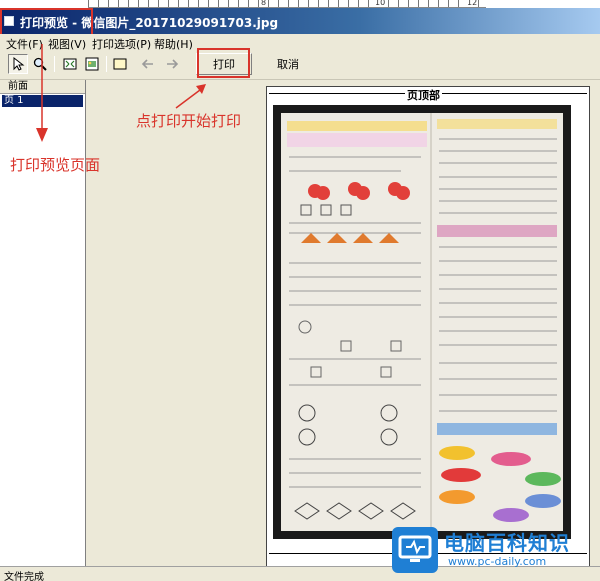 Image resolution: width=600 pixels, height=581 pixels. I want to click on monitor-logo-icon, so click(415, 550).